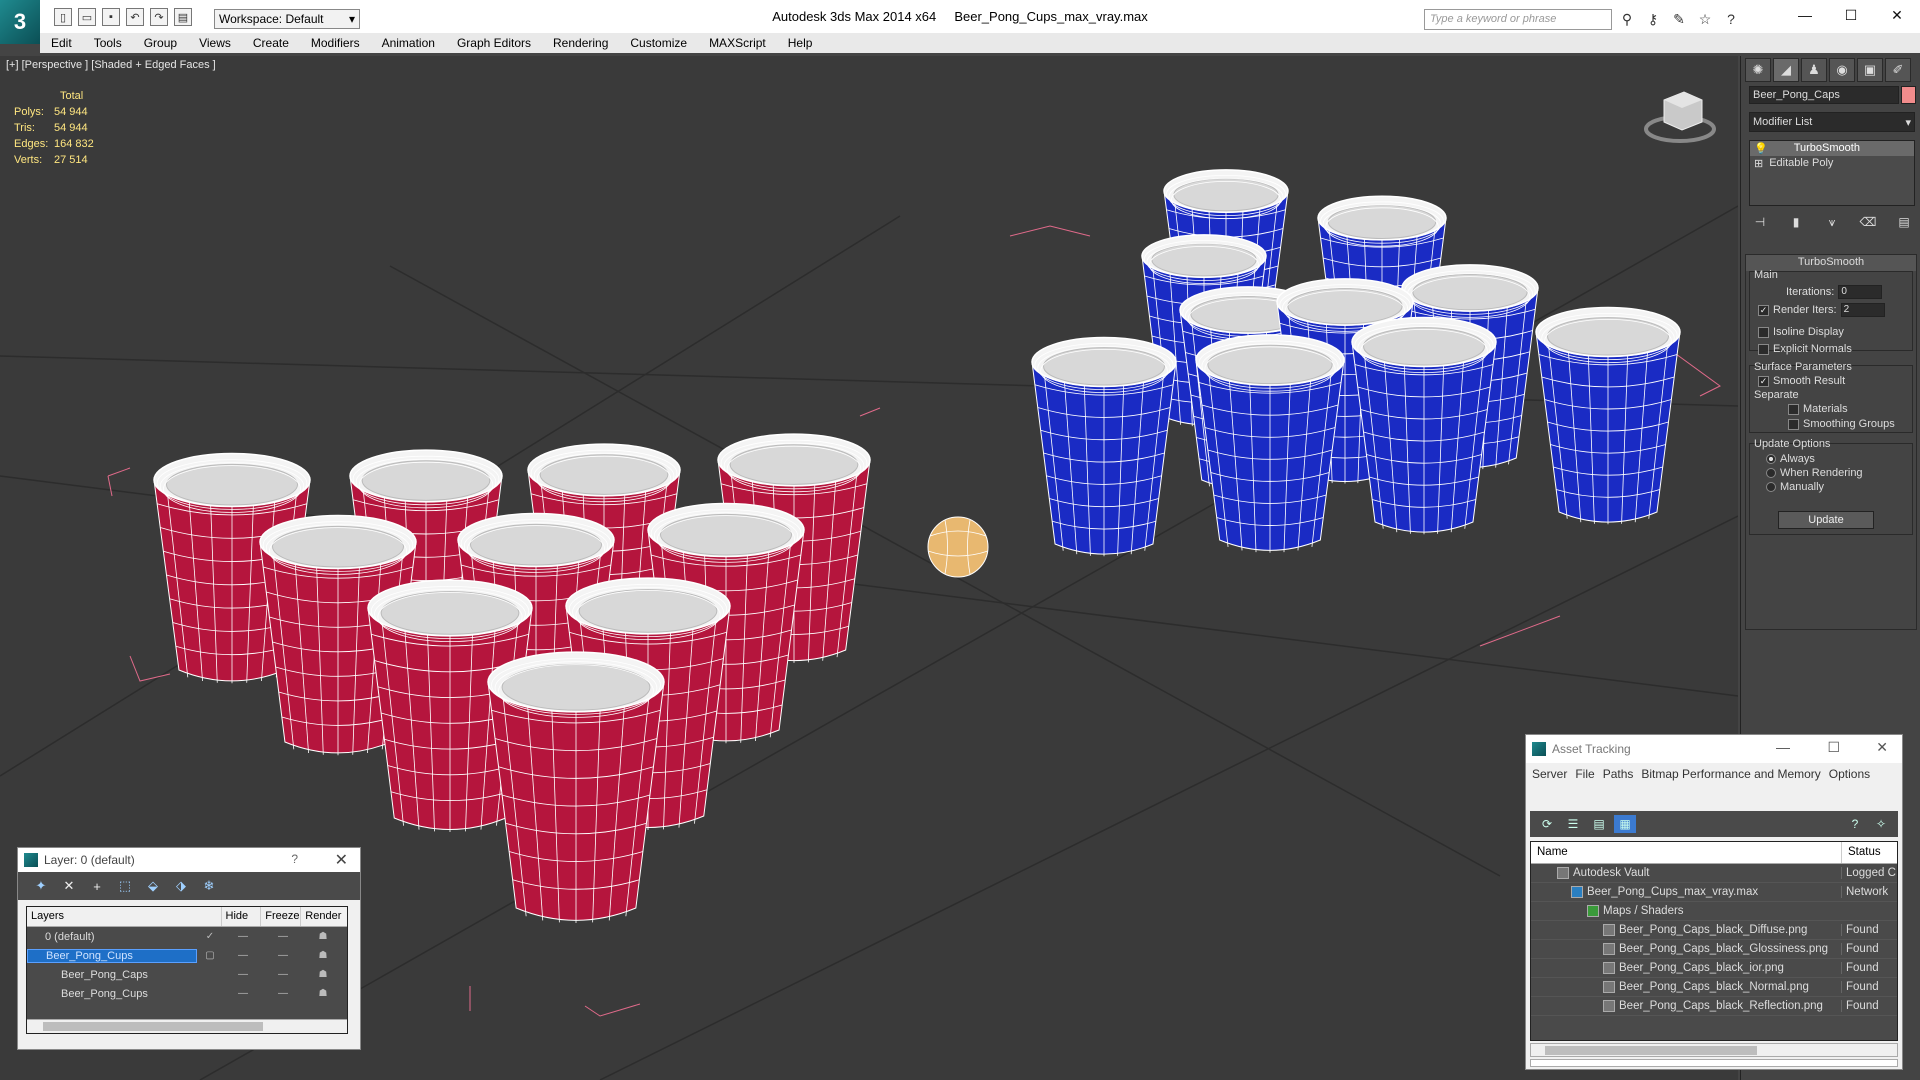  Describe the element at coordinates (1897, 15) in the screenshot. I see `close-button: ✕` at that location.